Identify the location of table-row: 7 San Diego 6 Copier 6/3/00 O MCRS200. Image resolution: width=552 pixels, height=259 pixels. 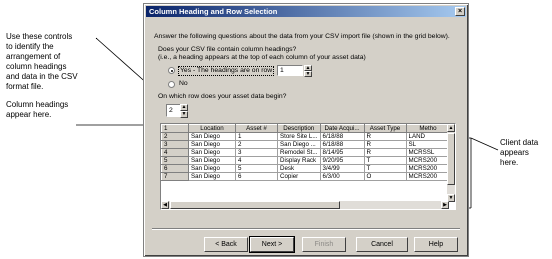
(306, 176).